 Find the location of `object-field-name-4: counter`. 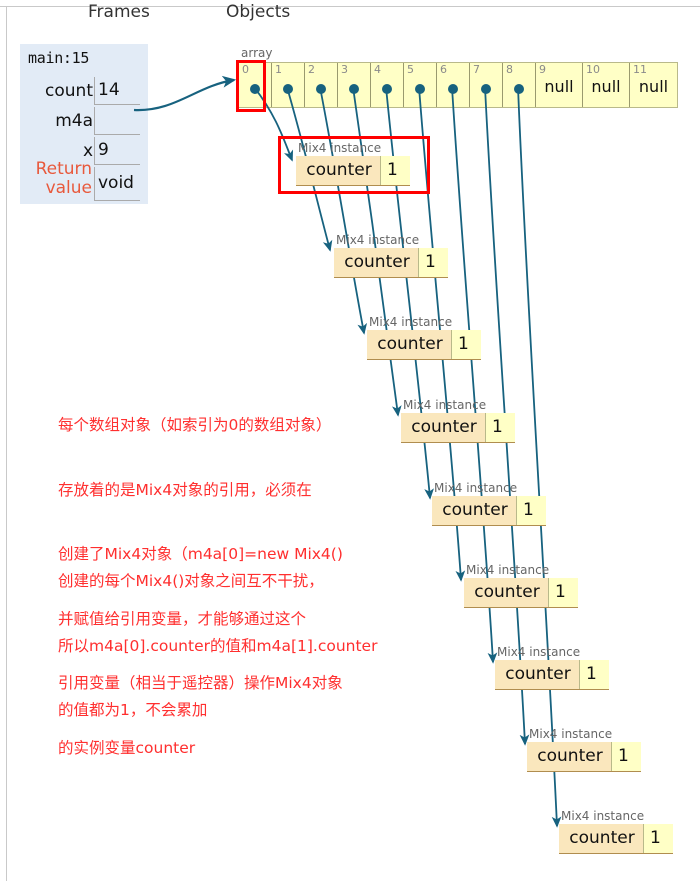

object-field-name-4: counter is located at coordinates (474, 510).